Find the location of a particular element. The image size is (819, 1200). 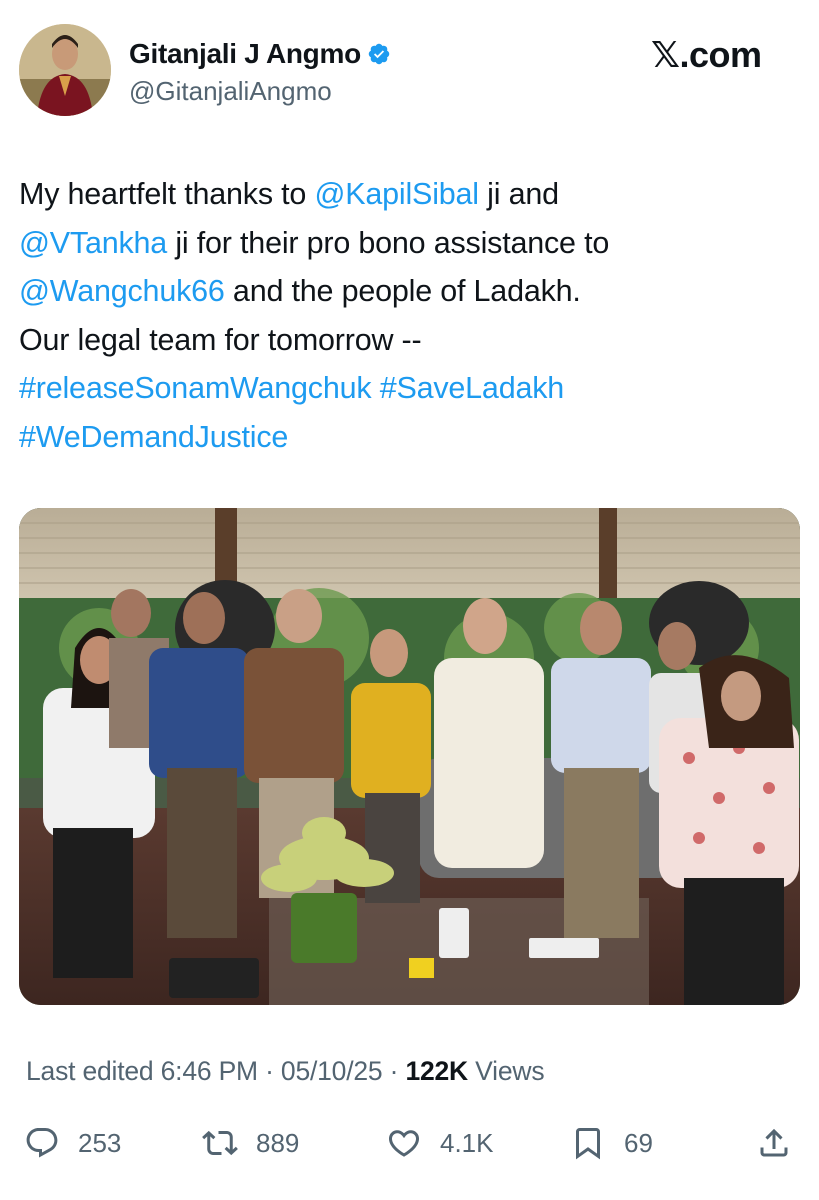

hashtag-link: #releaseSonamWangchuk is located at coordinates (195, 388).